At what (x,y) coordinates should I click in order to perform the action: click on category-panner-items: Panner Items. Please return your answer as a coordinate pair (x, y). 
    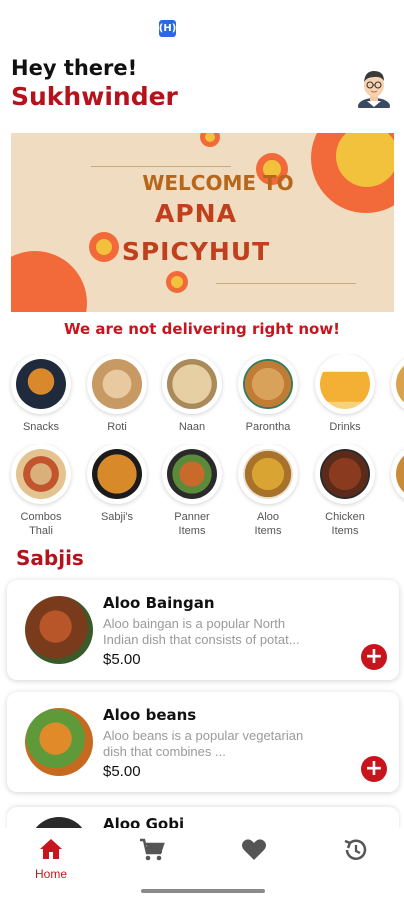
    Looking at the image, I should click on (192, 489).